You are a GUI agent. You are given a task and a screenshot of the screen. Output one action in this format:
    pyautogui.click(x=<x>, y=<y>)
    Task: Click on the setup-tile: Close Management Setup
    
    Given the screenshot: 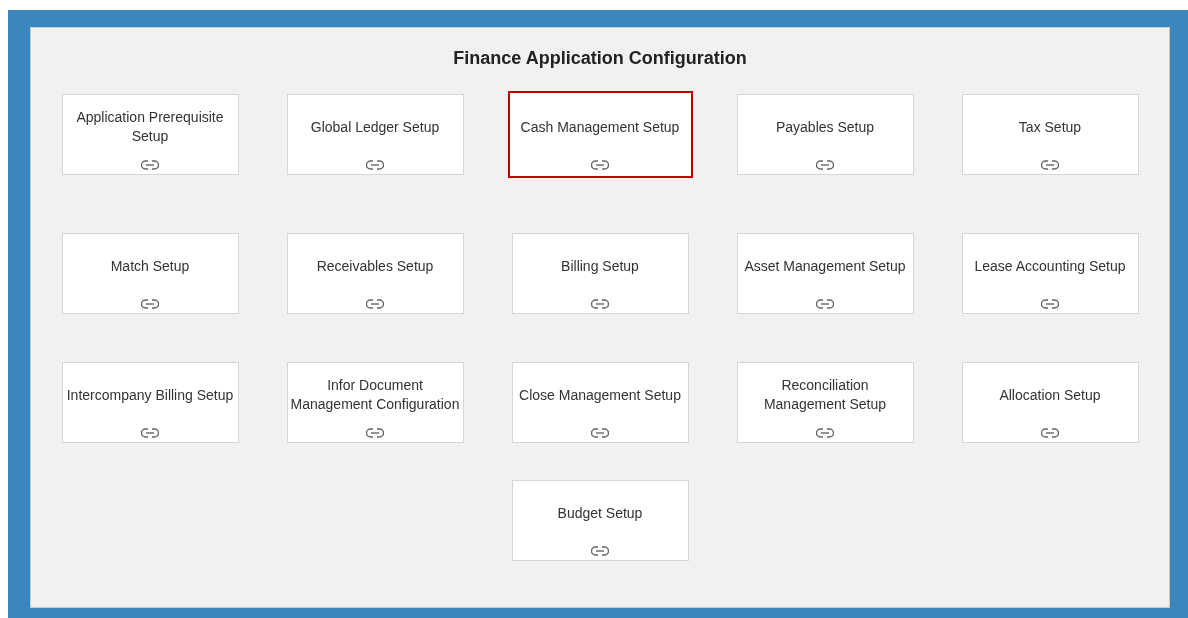 What is the action you would take?
    pyautogui.click(x=600, y=402)
    